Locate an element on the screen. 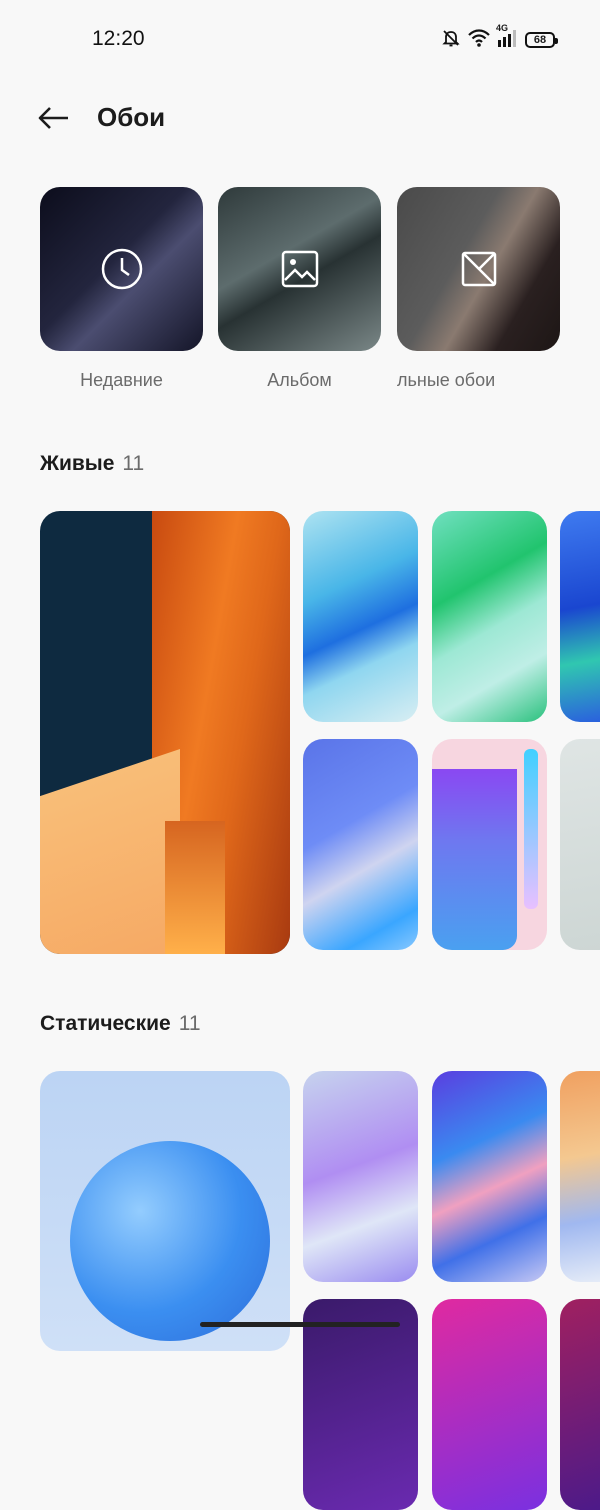 Image resolution: width=600 pixels, height=1510 pixels. category-album is located at coordinates (299, 269).